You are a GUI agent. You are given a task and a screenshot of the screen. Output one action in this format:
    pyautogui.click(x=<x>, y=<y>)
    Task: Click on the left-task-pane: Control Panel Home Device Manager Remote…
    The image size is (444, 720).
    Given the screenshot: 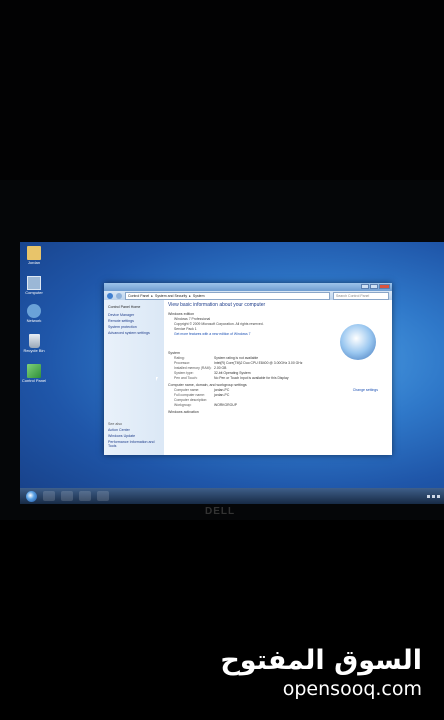 What is the action you would take?
    pyautogui.click(x=134, y=377)
    